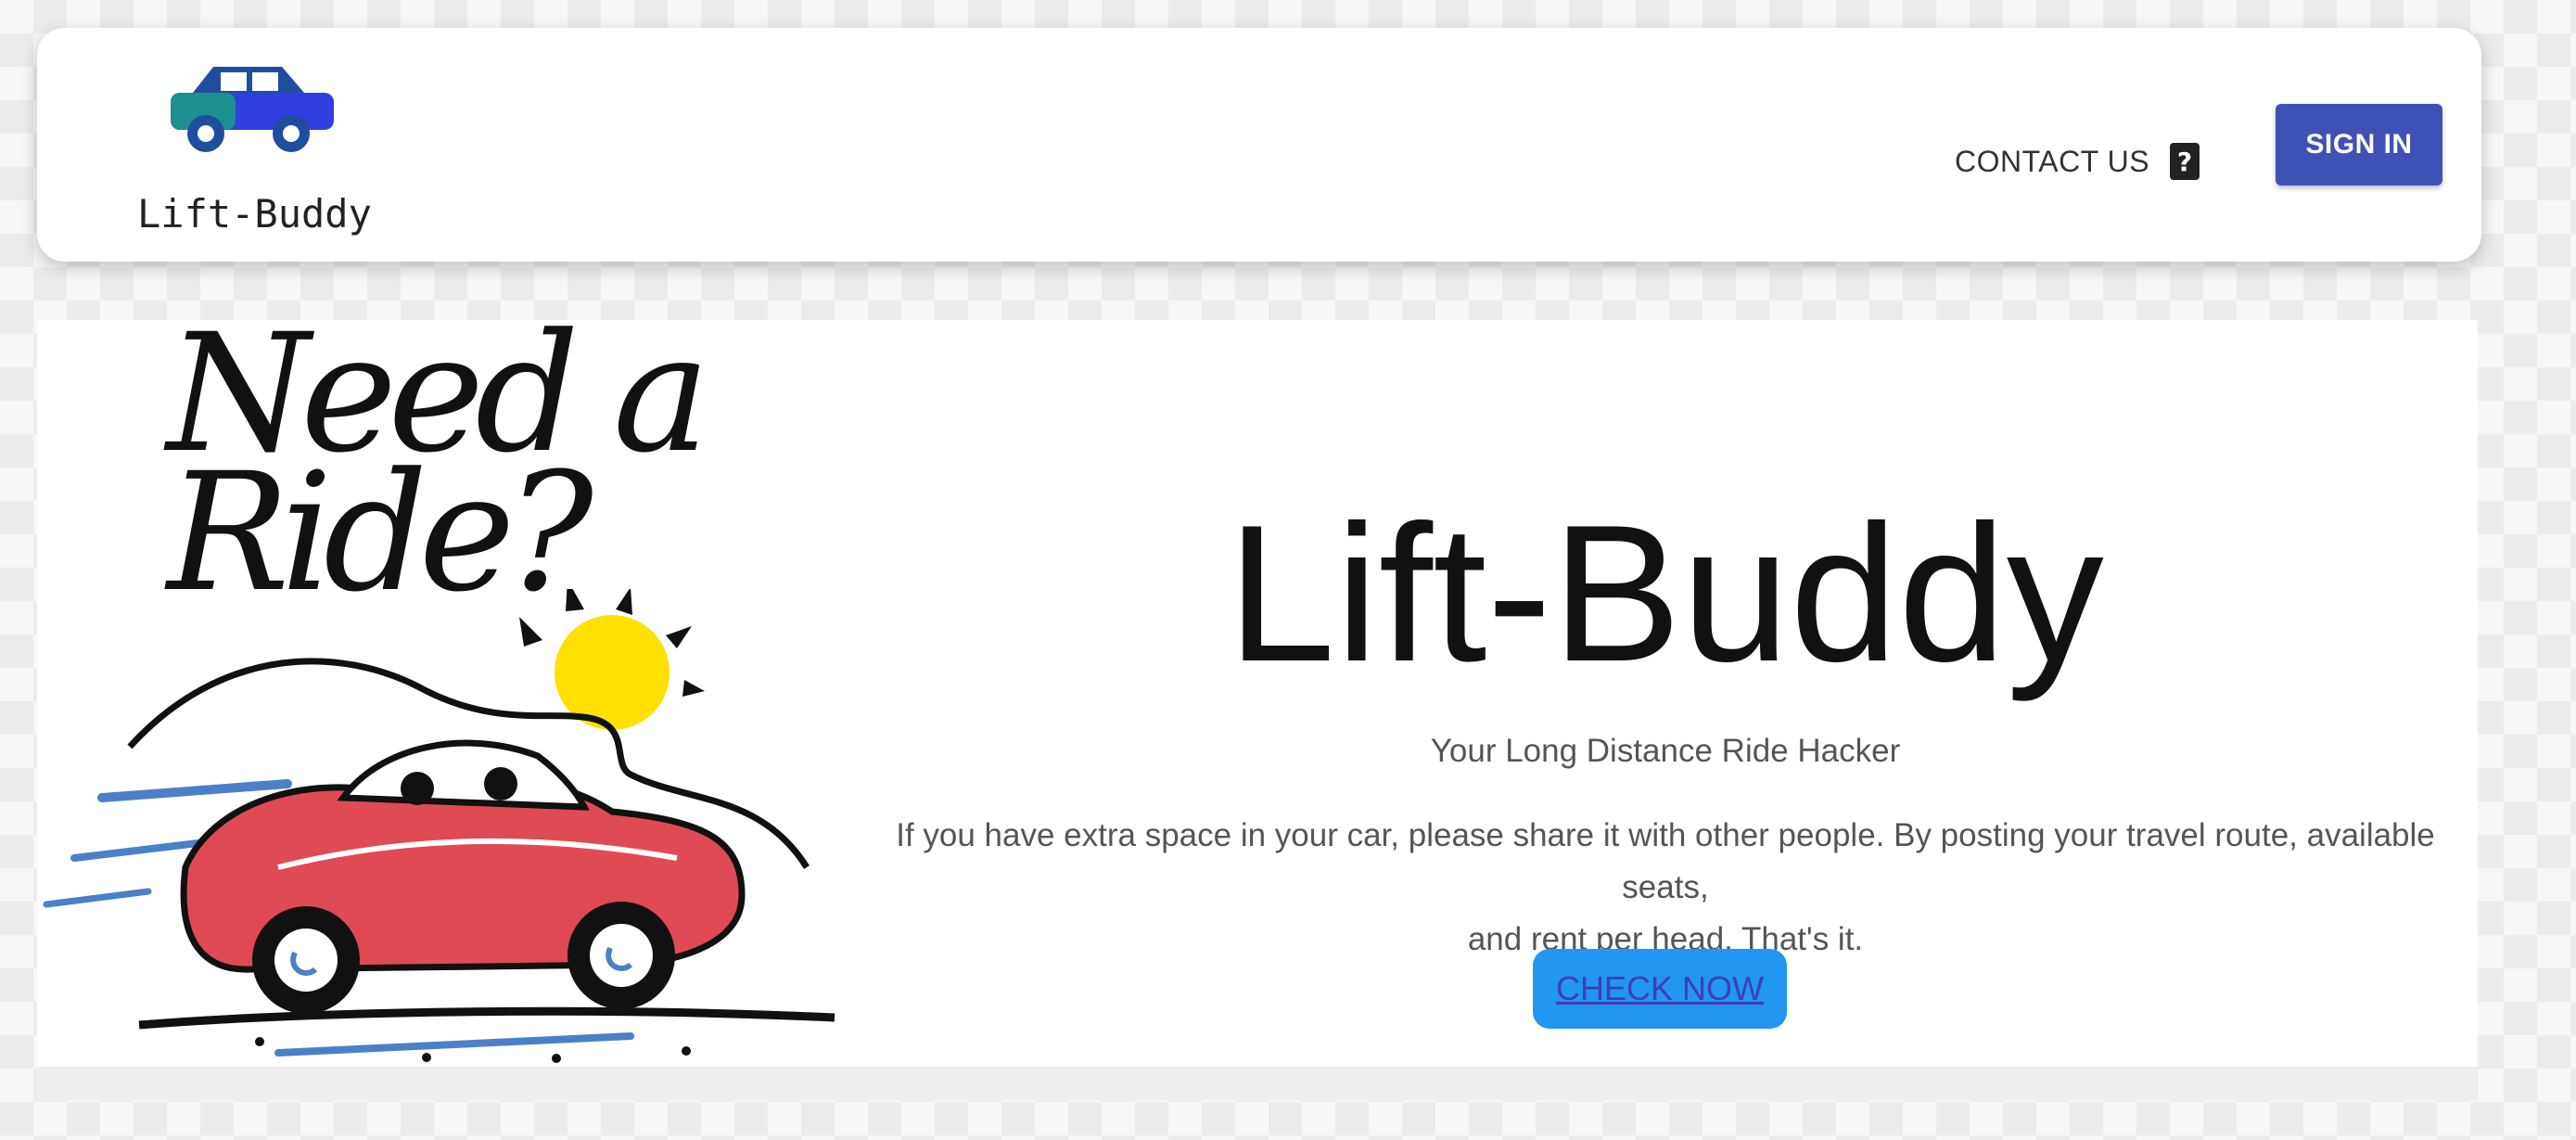  What do you see at coordinates (438, 464) in the screenshot?
I see `illustration-text: Need a Ride?` at bounding box center [438, 464].